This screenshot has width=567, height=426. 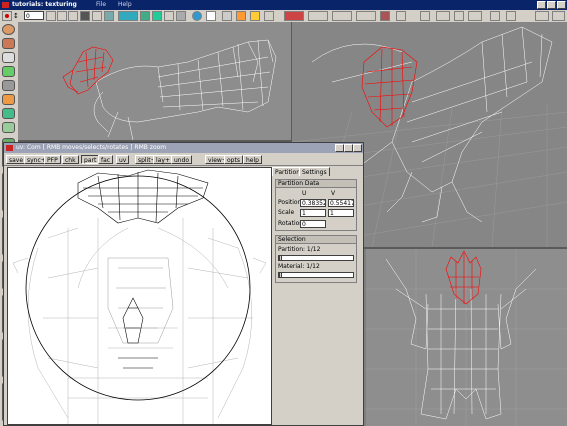 I want to click on options-icon, so click(x=495, y=16).